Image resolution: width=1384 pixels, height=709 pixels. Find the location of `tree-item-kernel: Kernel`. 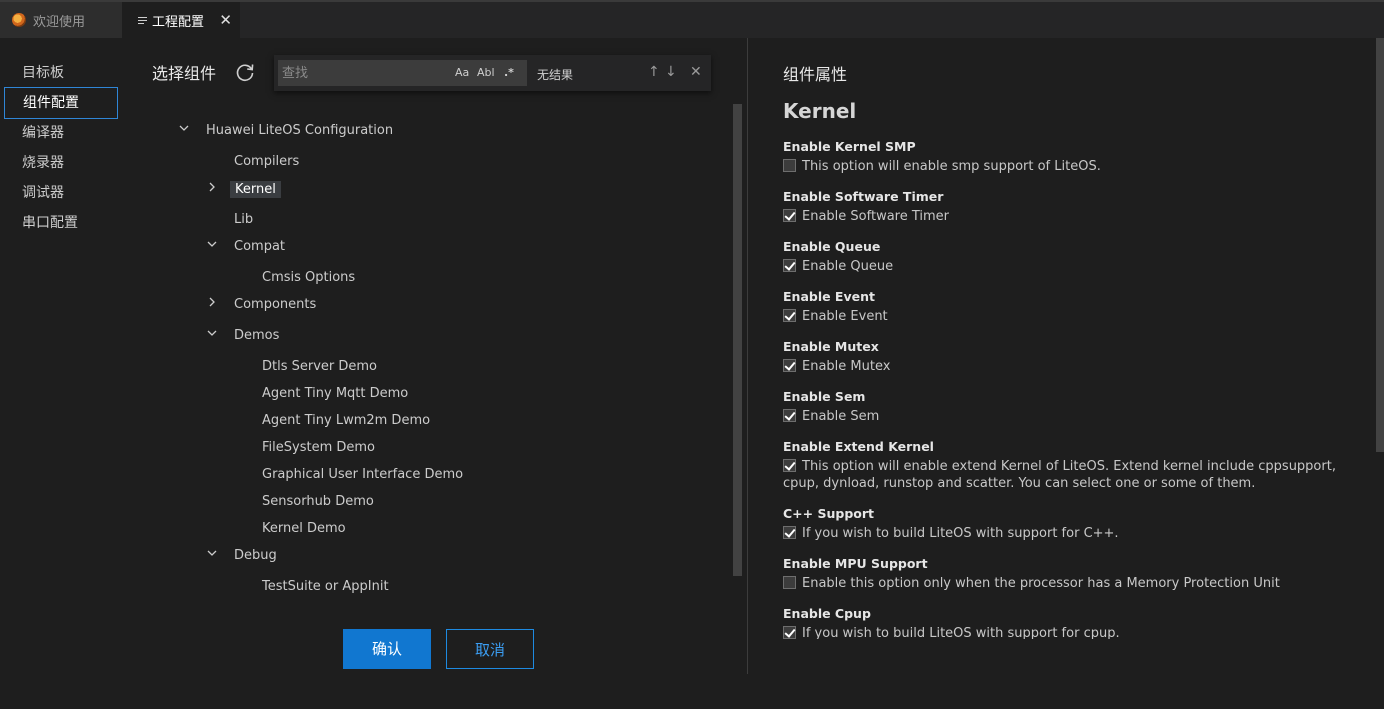

tree-item-kernel: Kernel is located at coordinates (255, 189).